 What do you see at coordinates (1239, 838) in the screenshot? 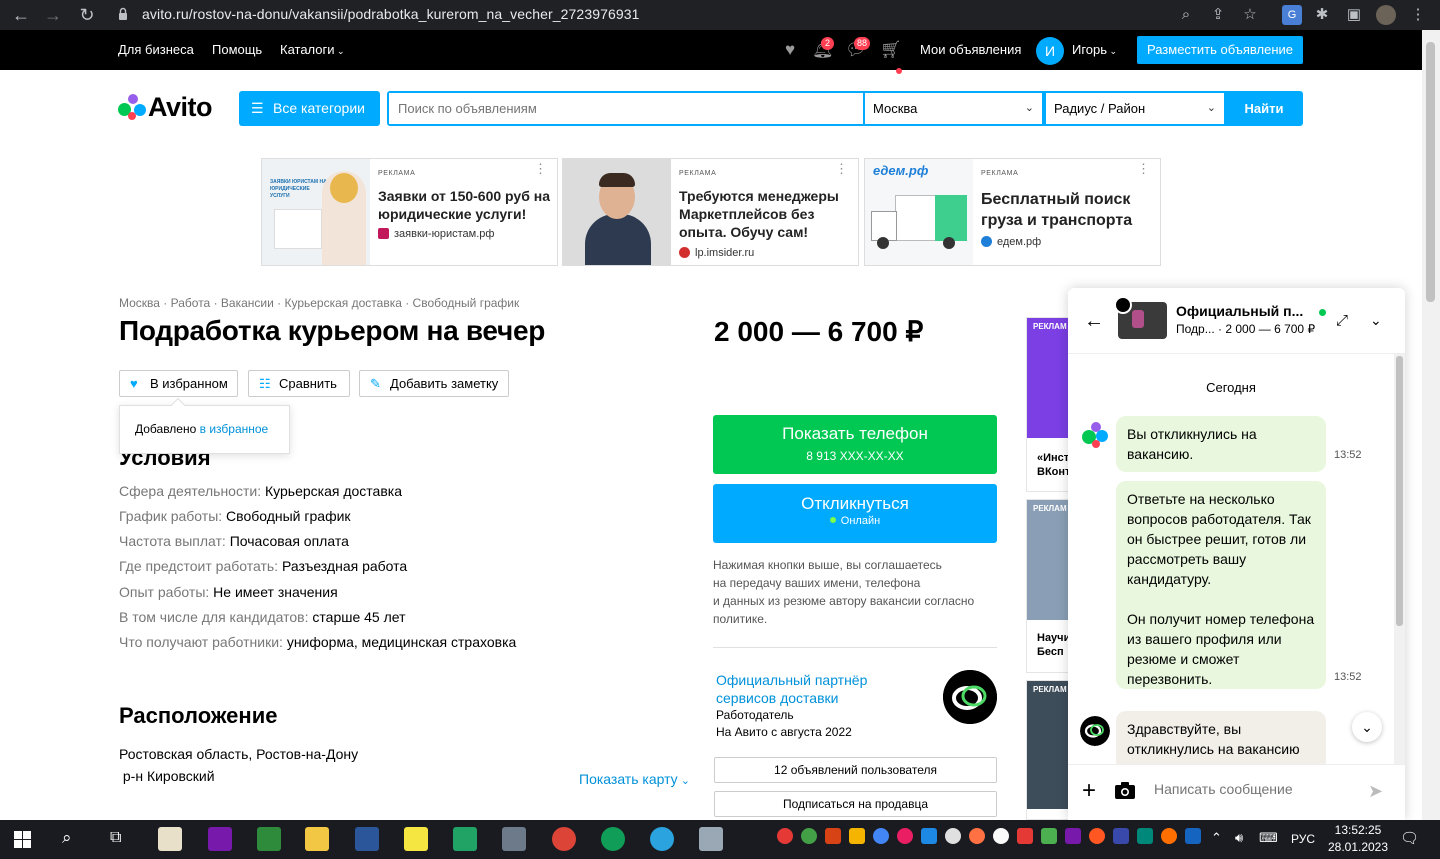
I see `volume-icon: 🔊︎` at bounding box center [1239, 838].